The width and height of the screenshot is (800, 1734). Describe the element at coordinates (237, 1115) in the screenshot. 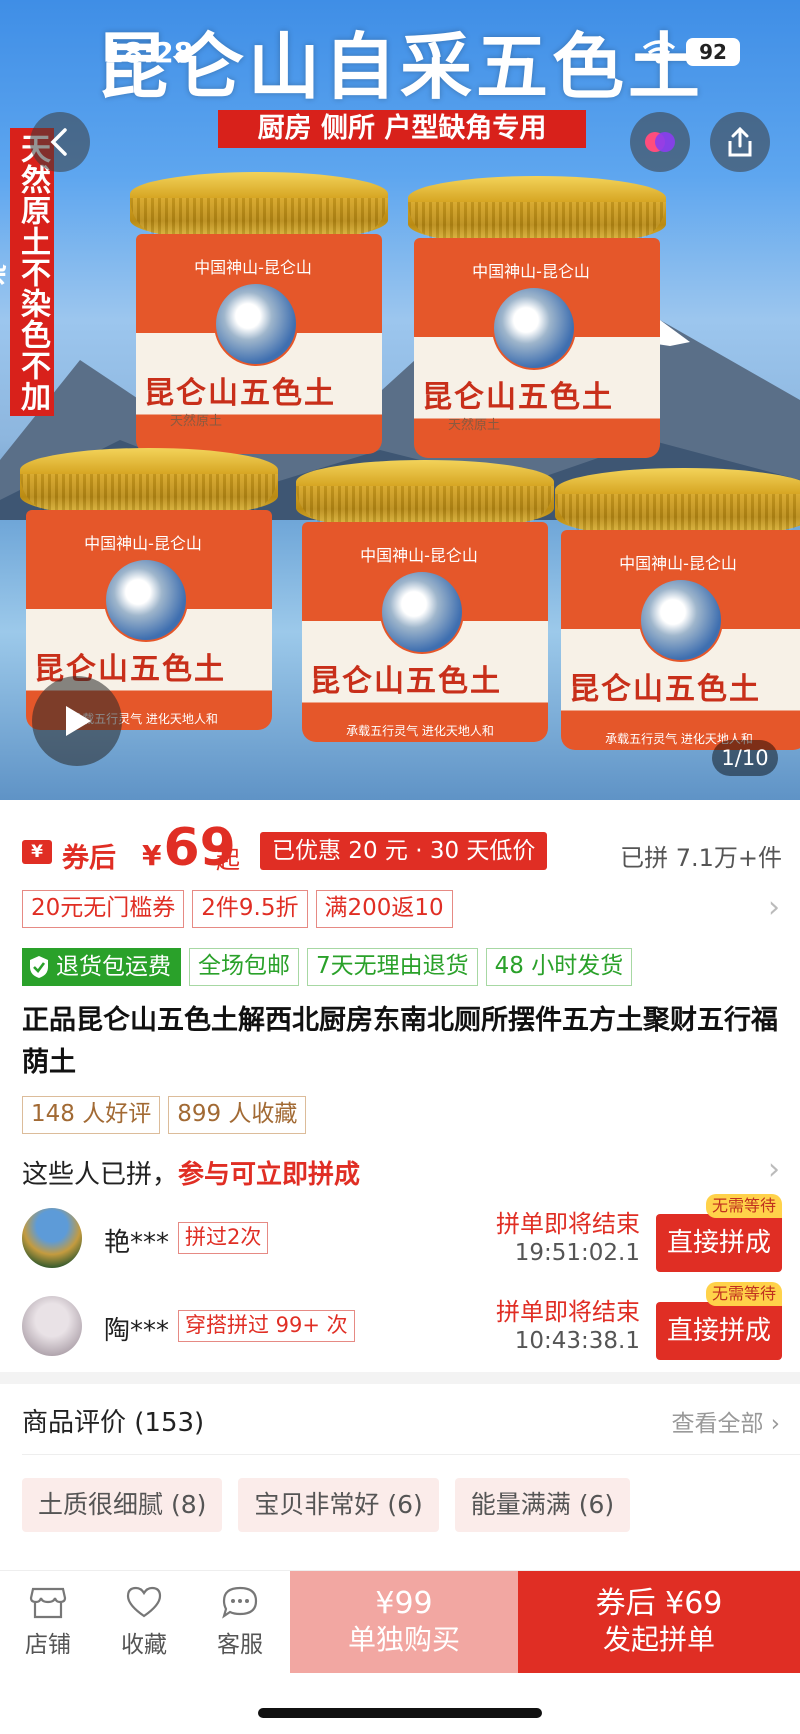

I see `favorite-count: 899 人收藏` at that location.